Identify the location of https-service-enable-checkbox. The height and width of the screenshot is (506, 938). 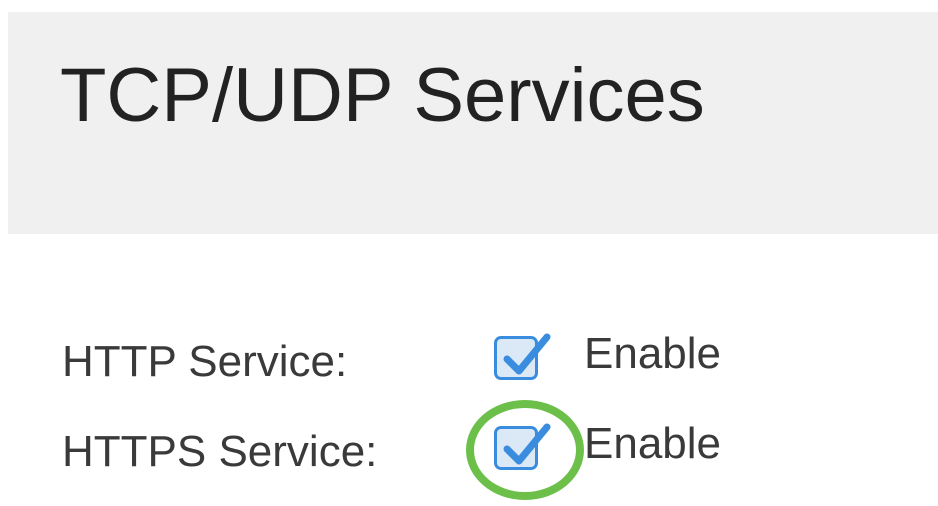
(522, 446).